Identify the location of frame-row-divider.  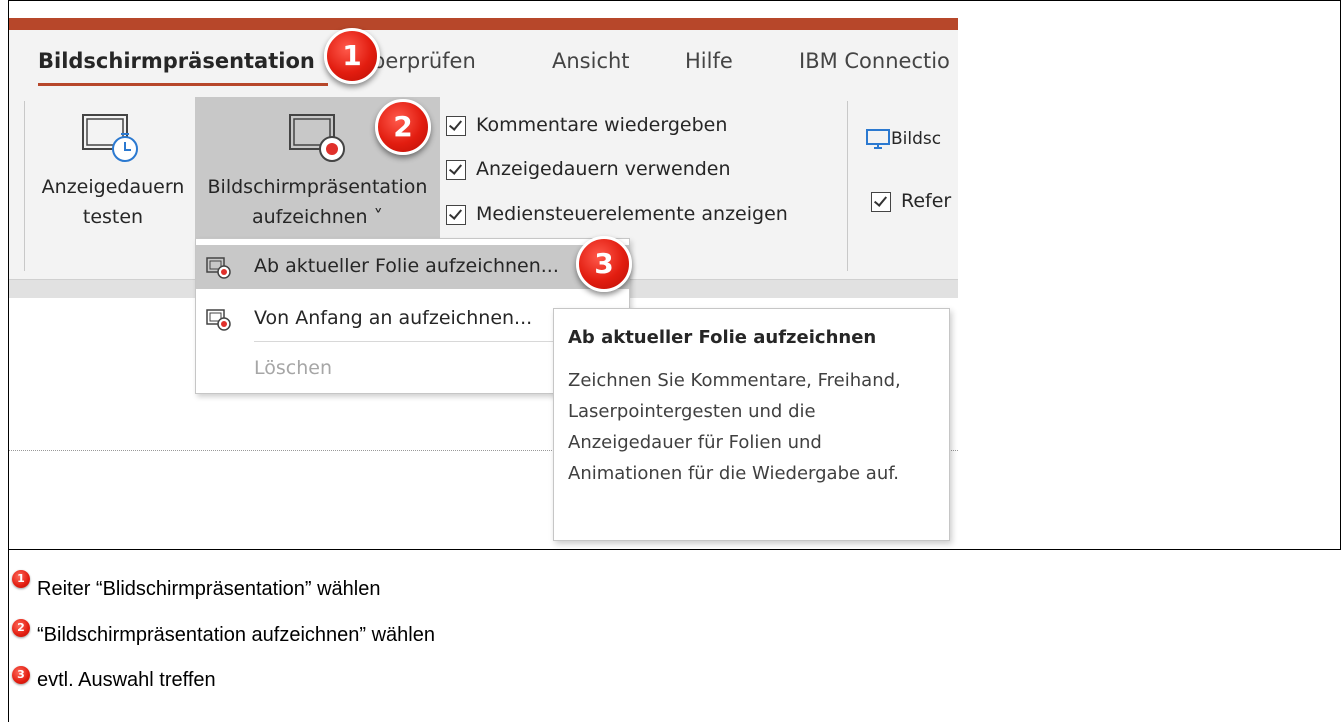
(674, 549).